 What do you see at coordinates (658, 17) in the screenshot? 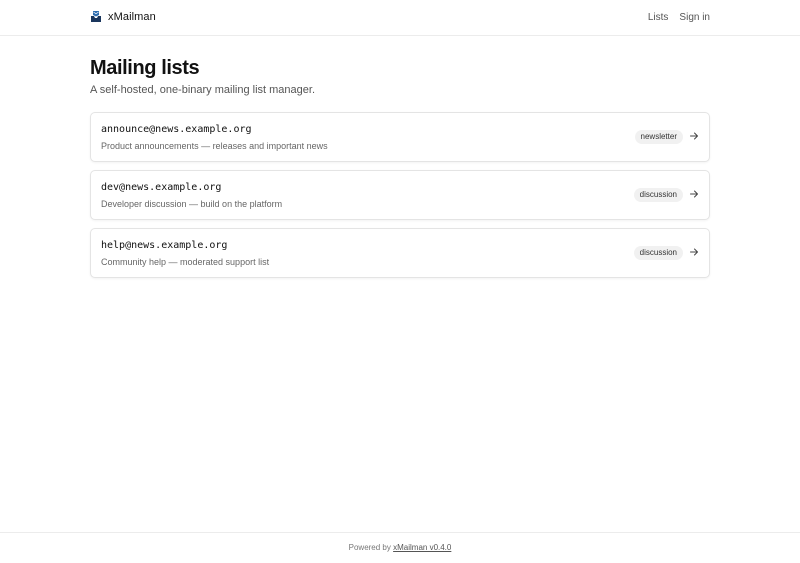
I see `nav-lists-link: Lists` at bounding box center [658, 17].